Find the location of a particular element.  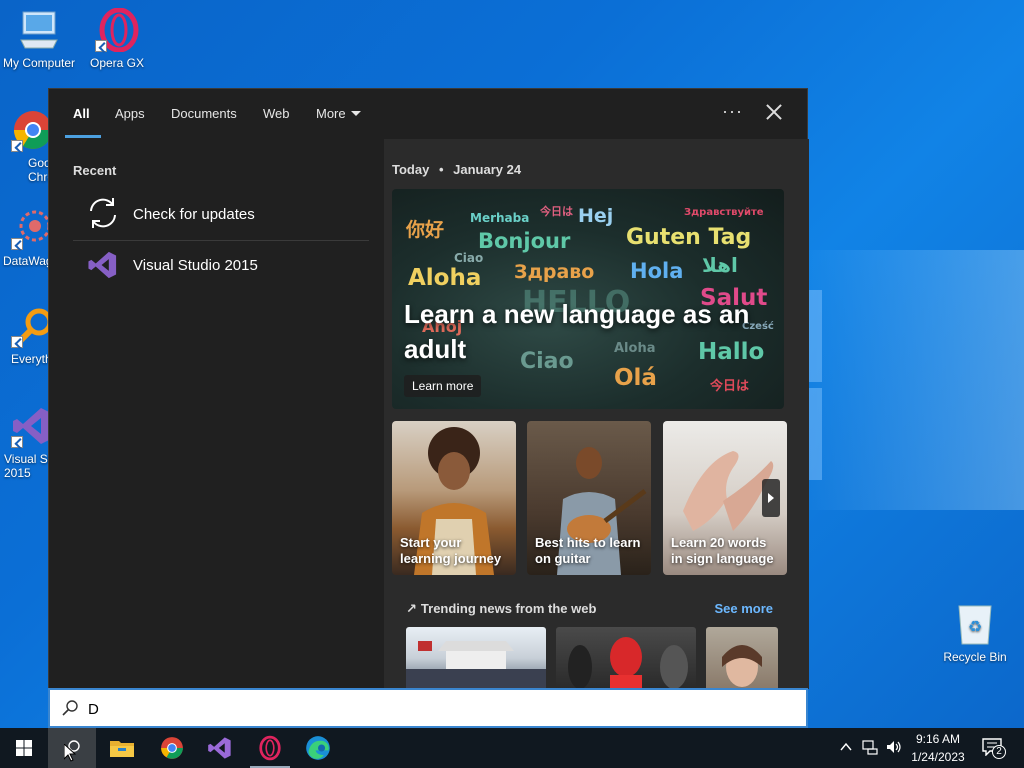

desktop-icon-opera-gx: Opera GX is located at coordinates (117, 38).